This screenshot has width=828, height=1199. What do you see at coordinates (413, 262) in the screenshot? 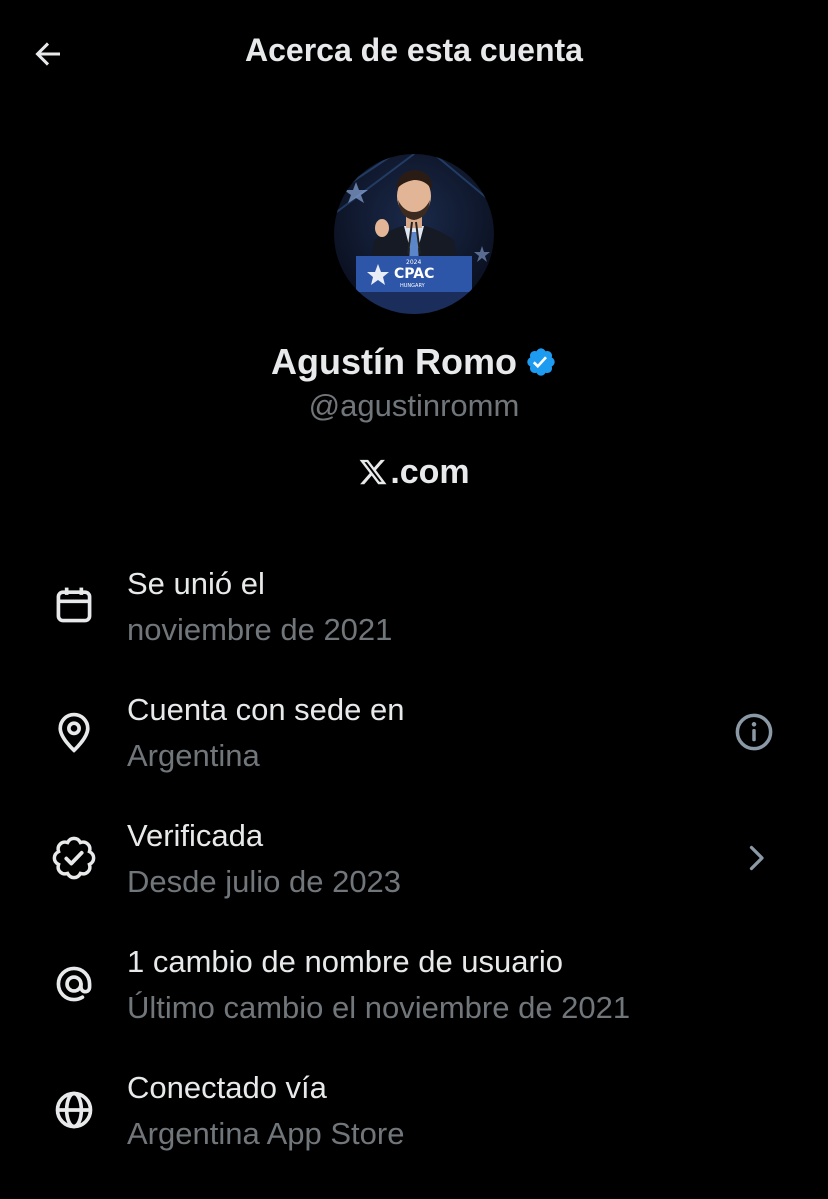
I see `avatar-sign-year: 2024` at bounding box center [413, 262].